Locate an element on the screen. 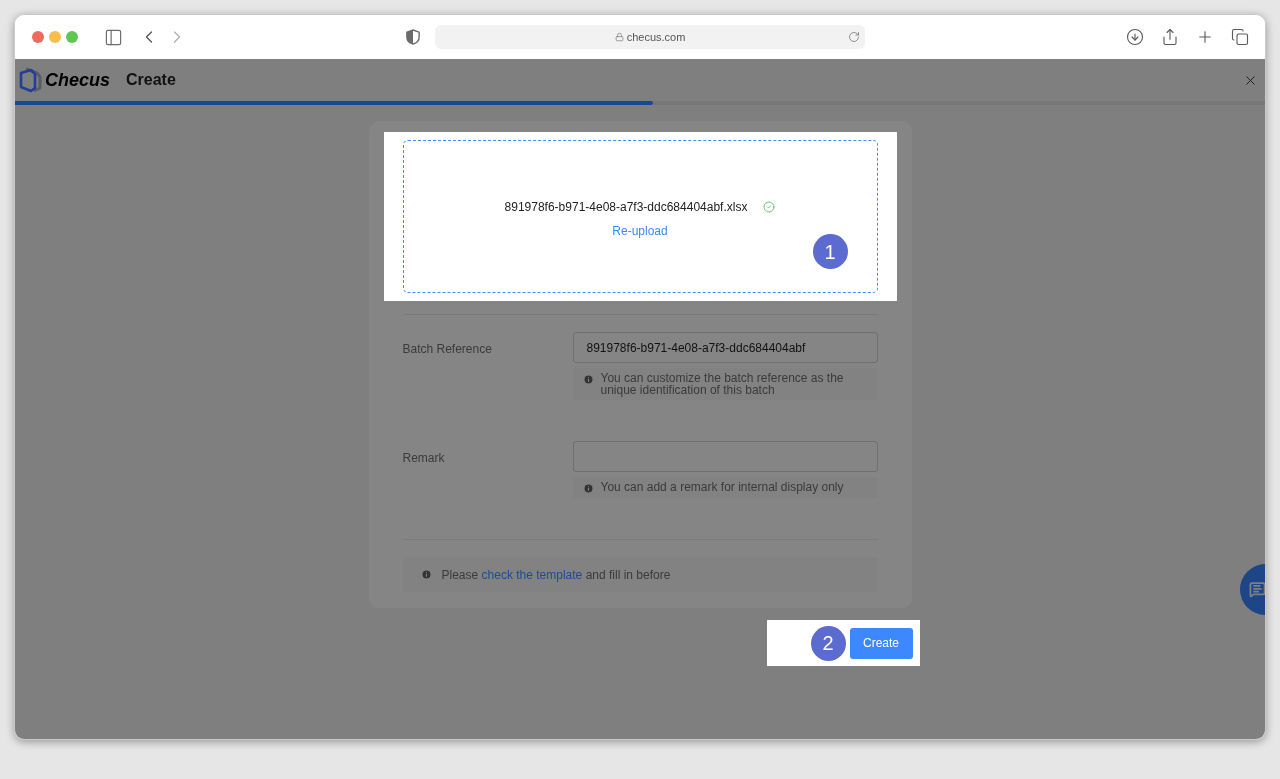 Image resolution: width=1280 pixels, height=779 pixels. tabs-overview-icon is located at coordinates (1240, 37).